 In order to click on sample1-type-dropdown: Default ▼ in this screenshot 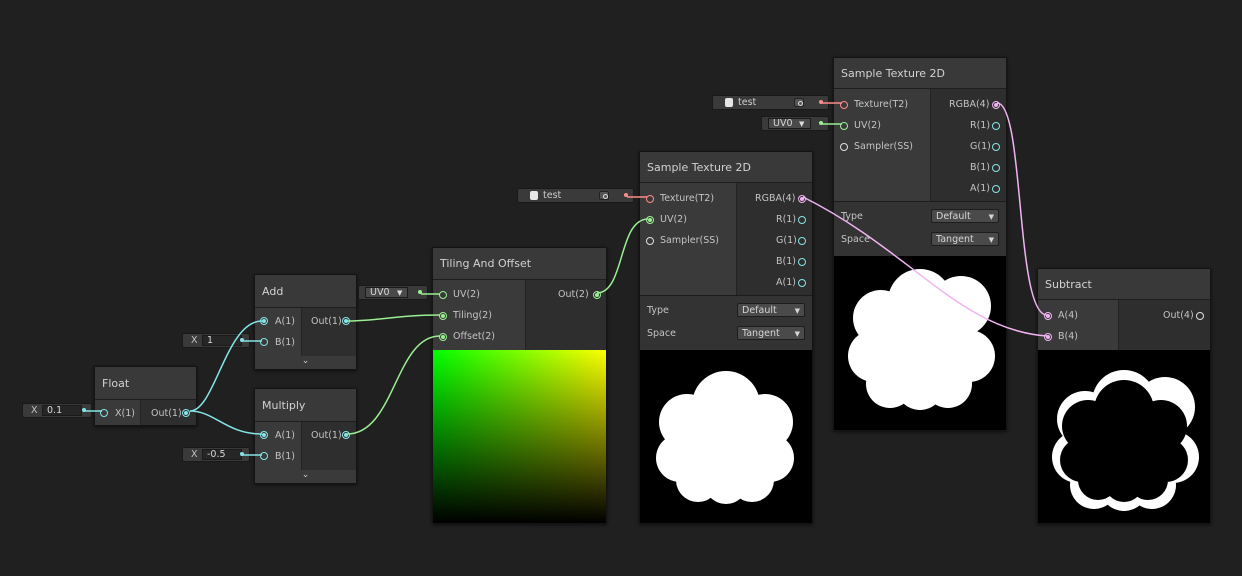, I will do `click(771, 310)`.